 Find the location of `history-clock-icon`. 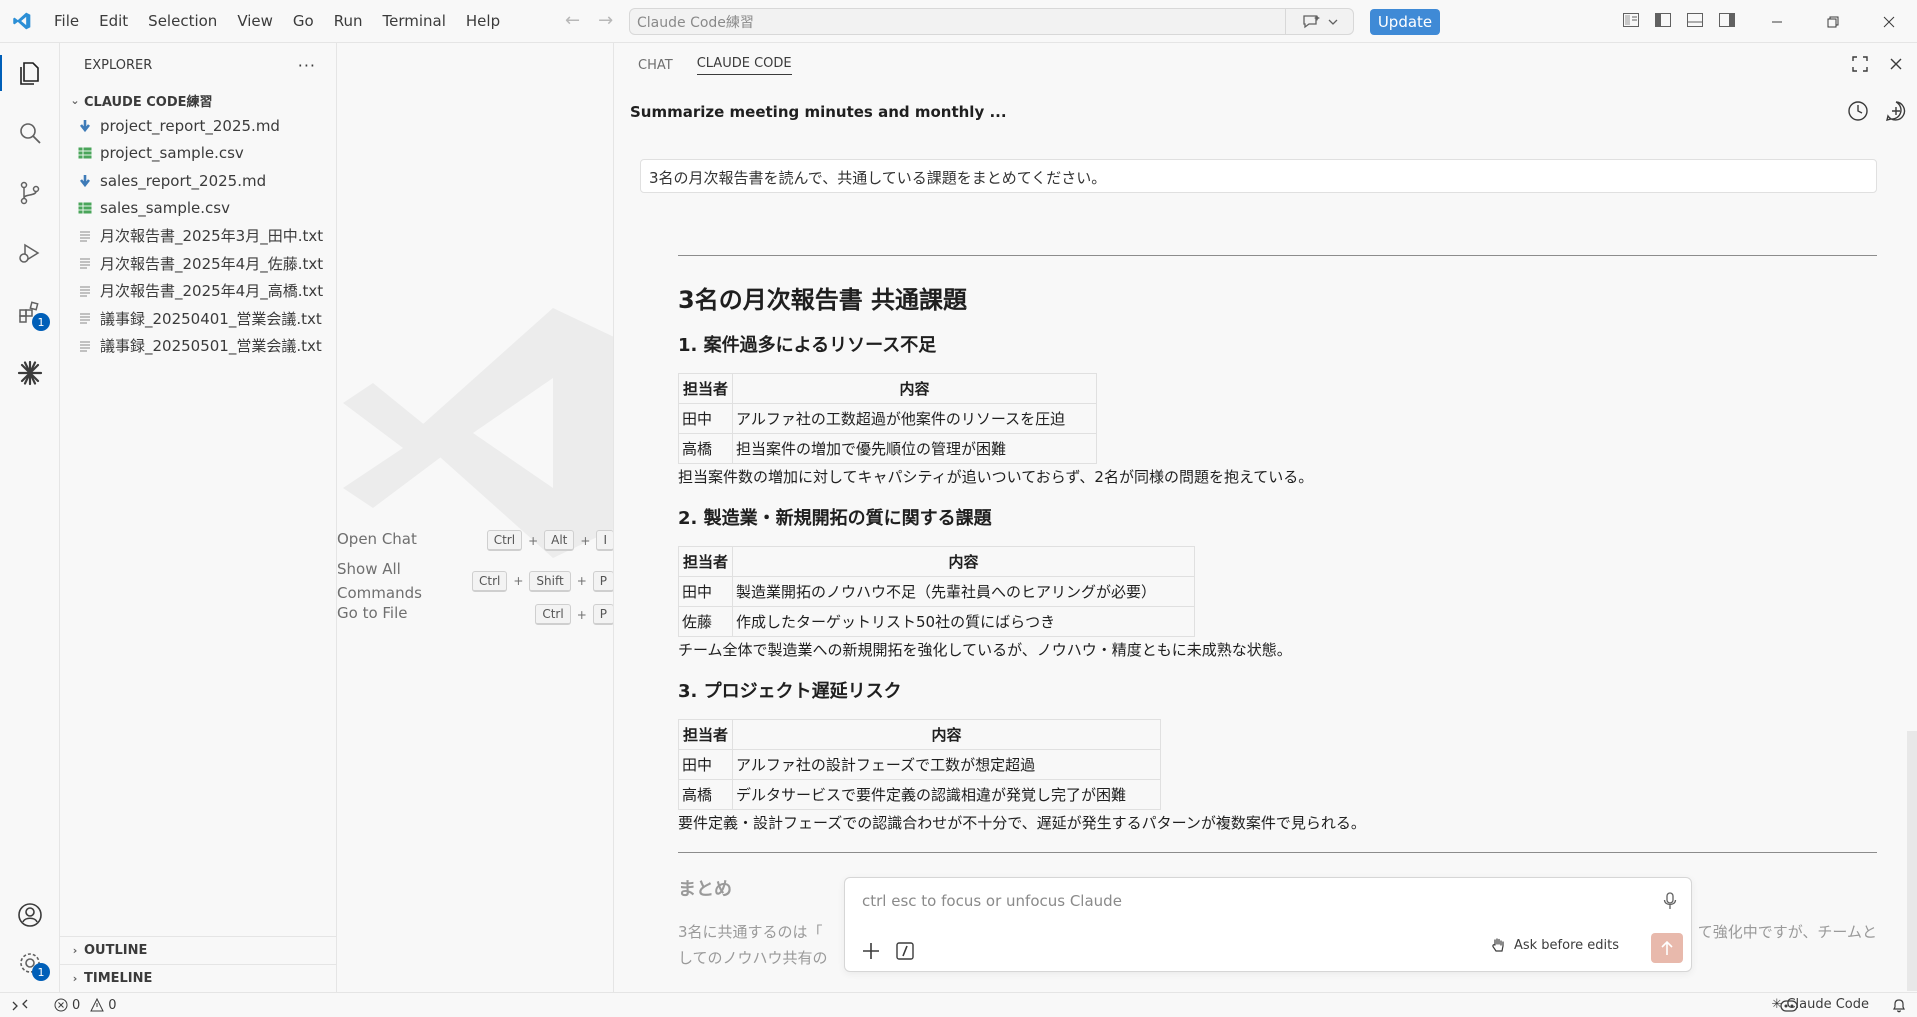

history-clock-icon is located at coordinates (1858, 111).